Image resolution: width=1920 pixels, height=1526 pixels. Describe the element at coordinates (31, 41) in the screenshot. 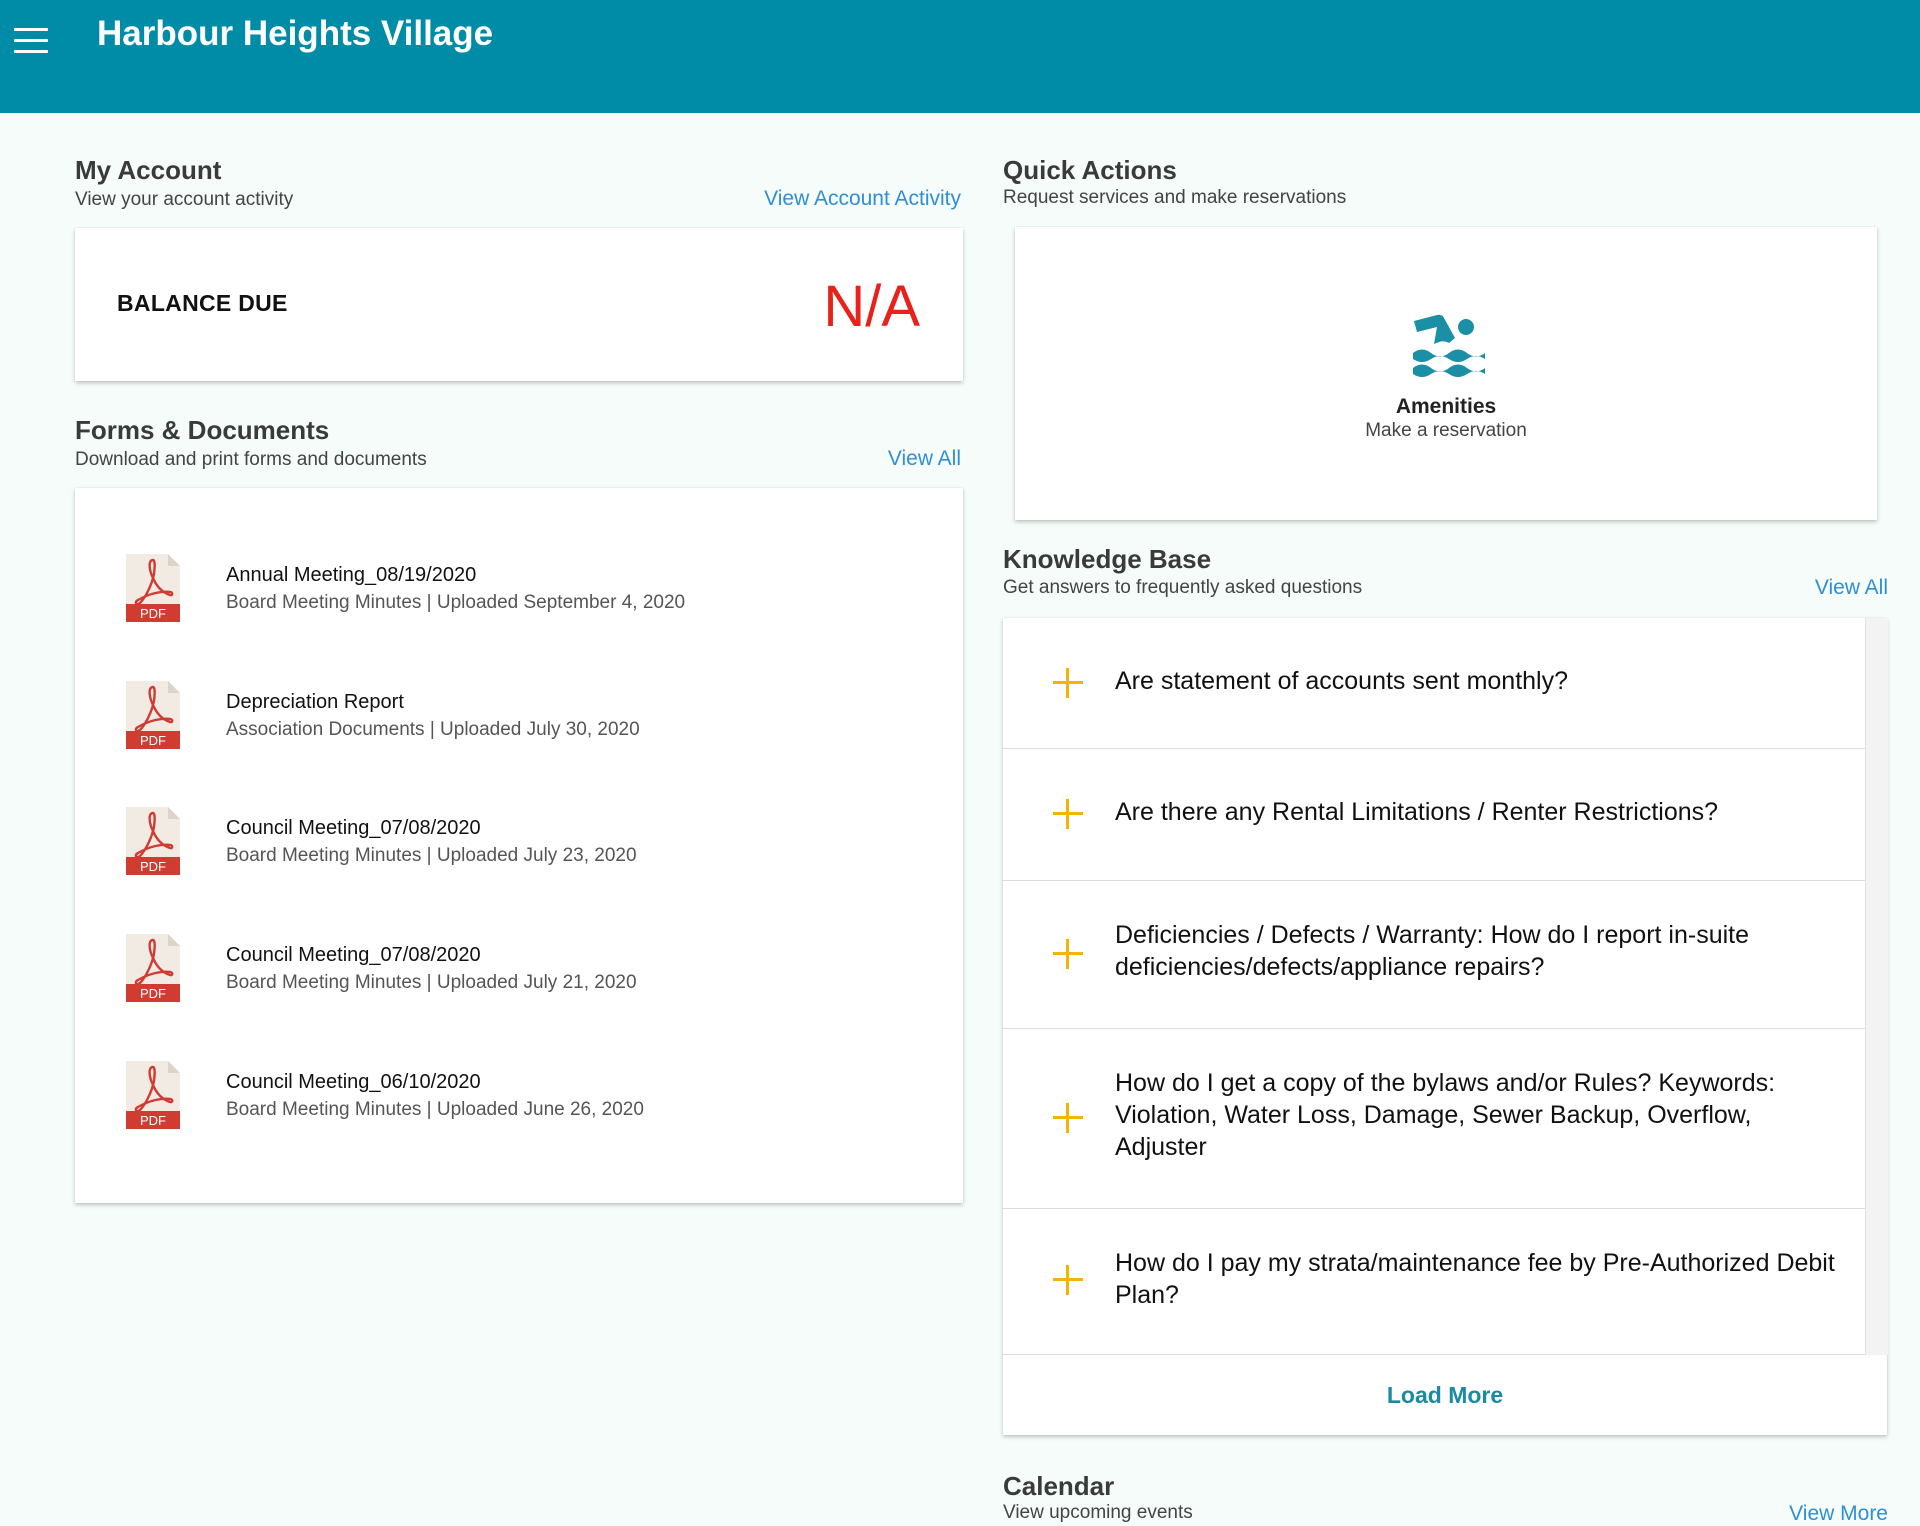

I see `hamburger-menu-icon` at that location.